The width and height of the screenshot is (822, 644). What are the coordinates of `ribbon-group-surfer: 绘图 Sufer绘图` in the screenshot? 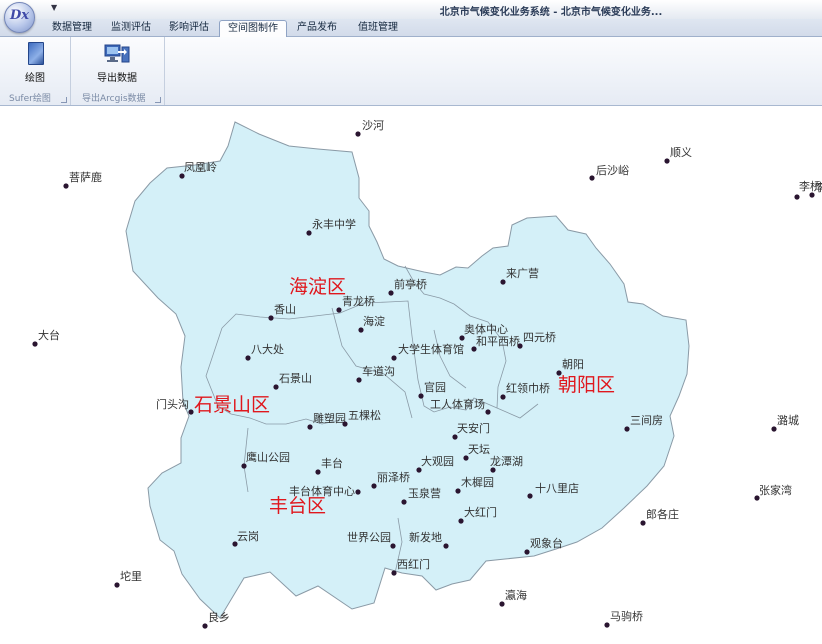 It's located at (35, 71).